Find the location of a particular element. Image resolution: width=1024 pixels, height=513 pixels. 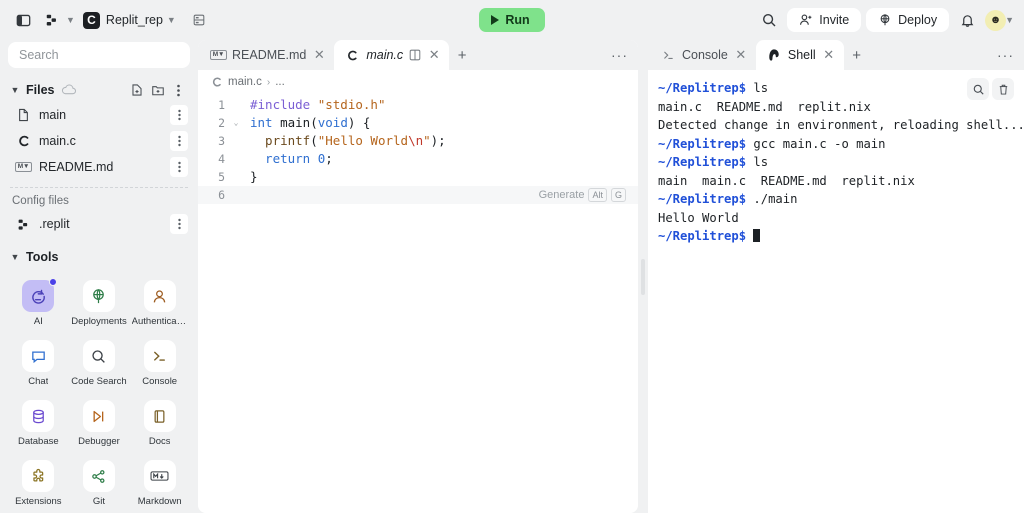

file-item-main: main is located at coordinates (99, 115).